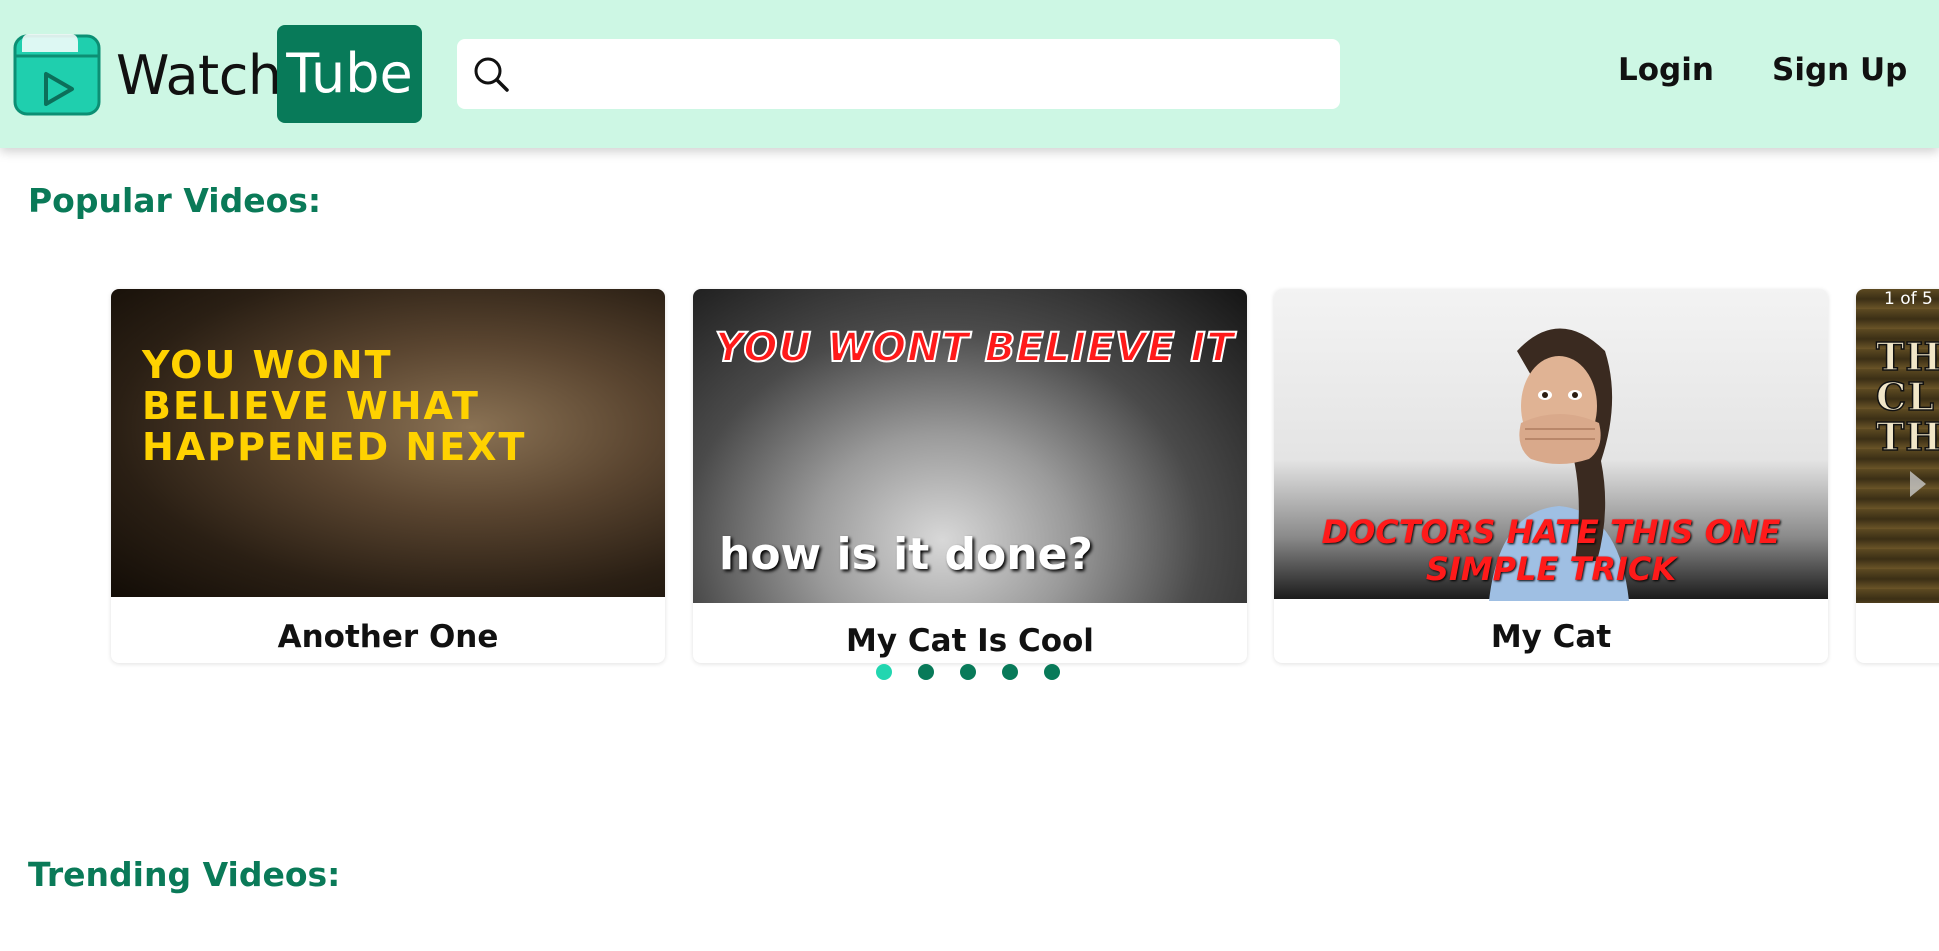 The width and height of the screenshot is (1939, 951). Describe the element at coordinates (970, 641) in the screenshot. I see `video-title: My Cat Is Cool` at that location.